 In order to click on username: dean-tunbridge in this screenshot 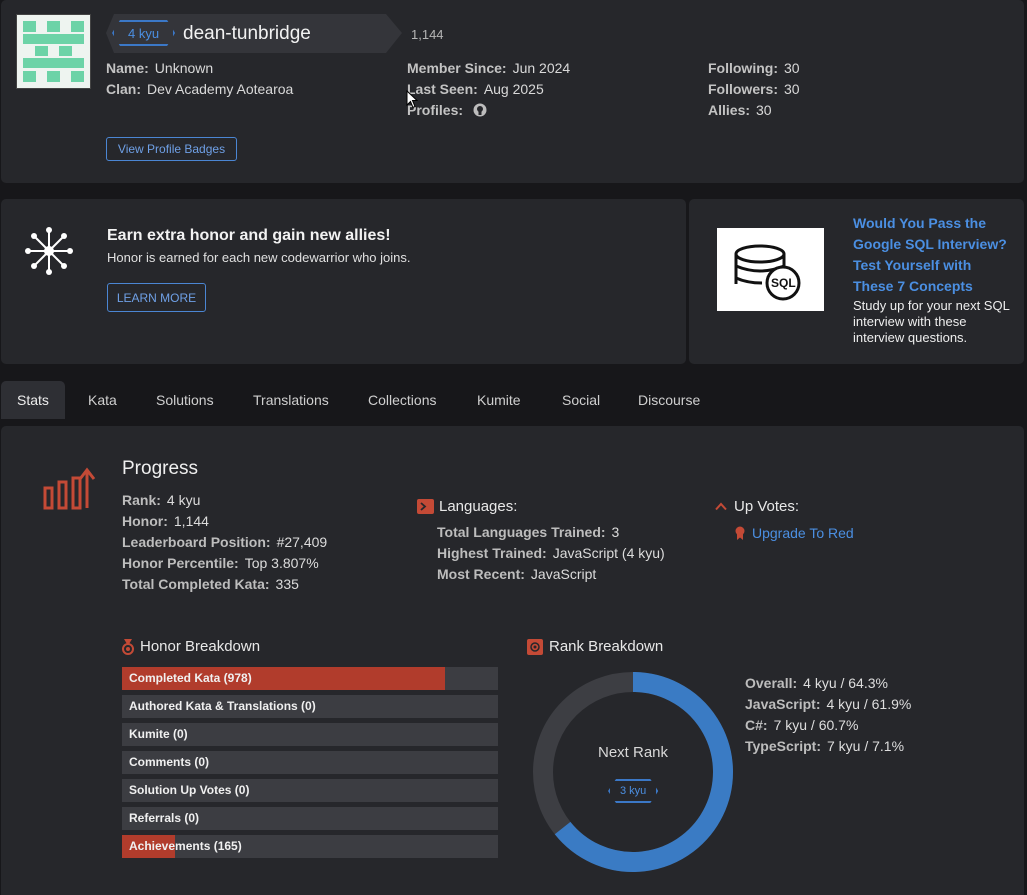, I will do `click(247, 33)`.